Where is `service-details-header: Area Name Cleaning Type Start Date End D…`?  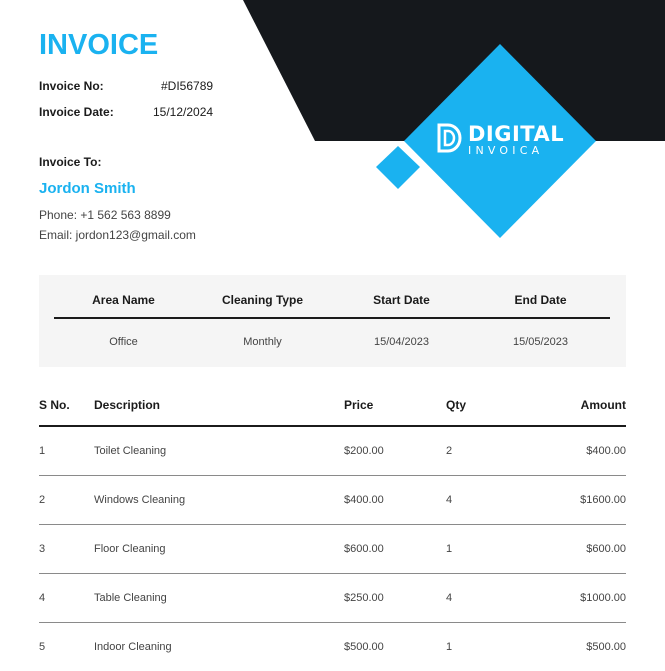
service-details-header: Area Name Cleaning Type Start Date End D… is located at coordinates (332, 306).